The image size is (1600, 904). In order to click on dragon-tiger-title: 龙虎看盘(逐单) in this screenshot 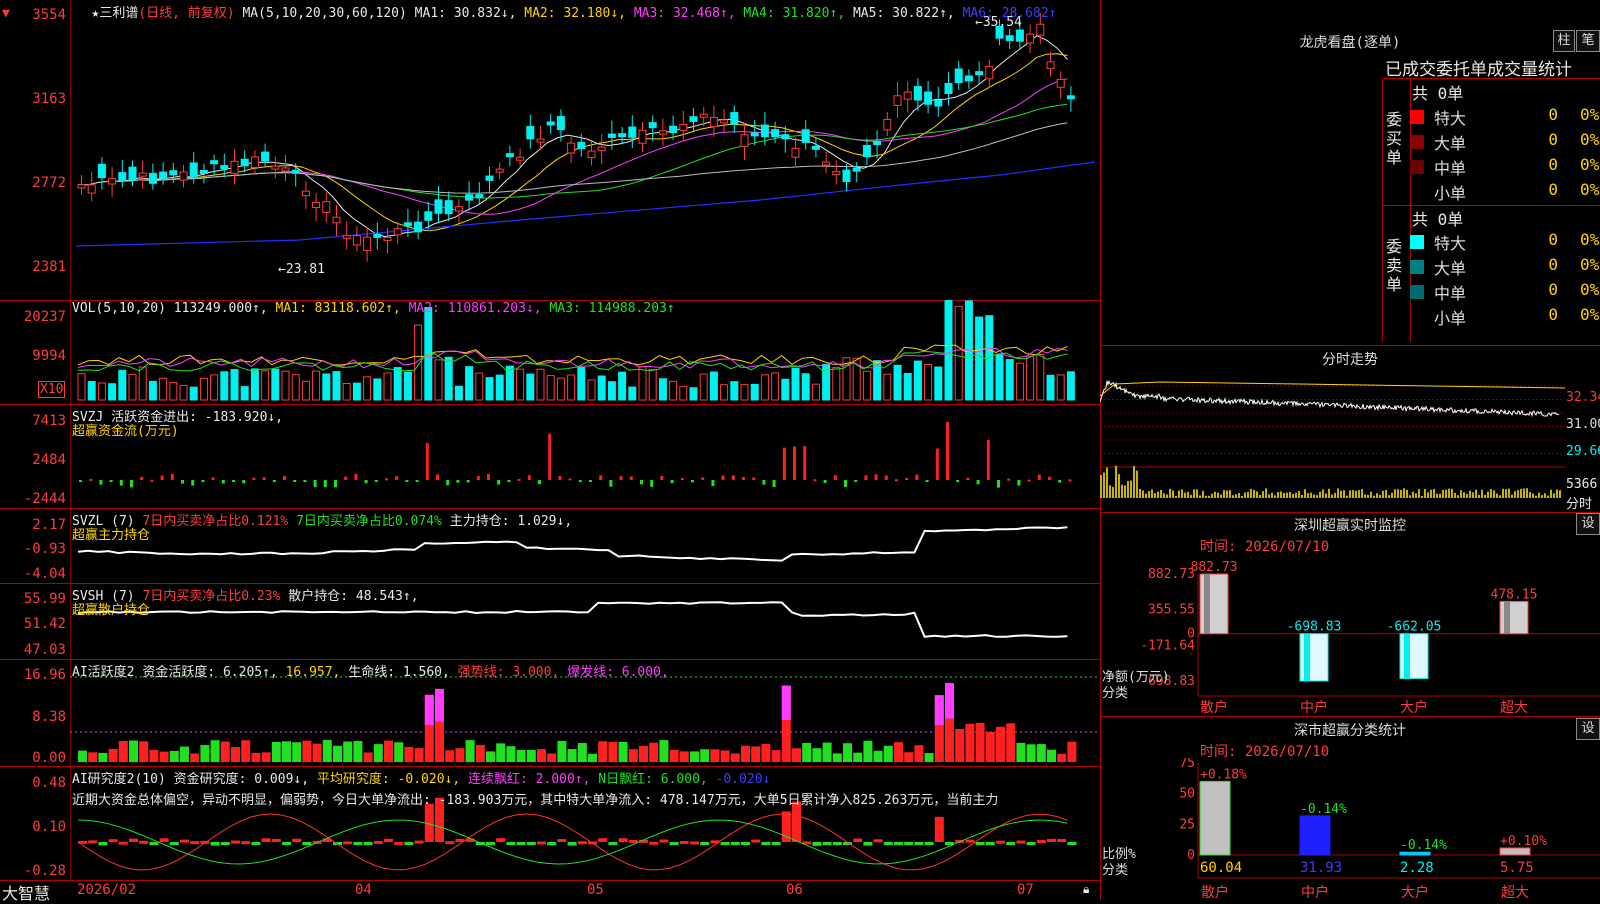, I will do `click(1350, 43)`.